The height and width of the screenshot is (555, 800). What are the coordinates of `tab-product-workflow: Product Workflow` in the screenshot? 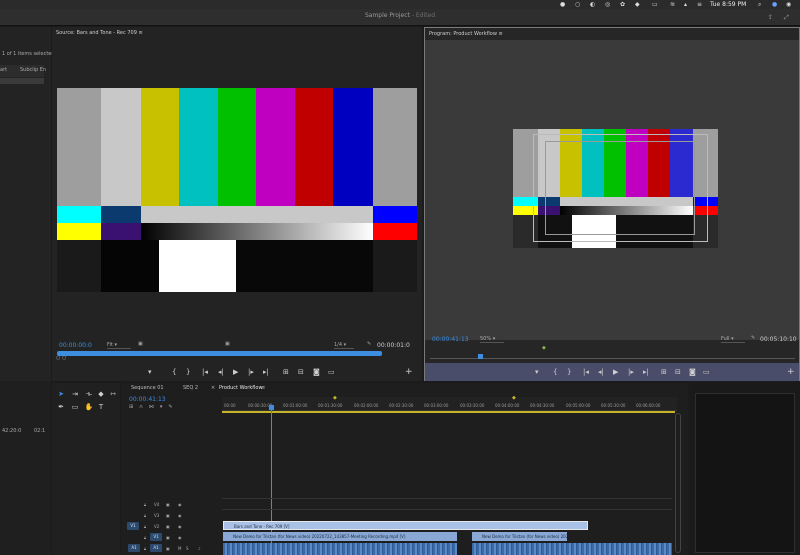 It's located at (241, 388).